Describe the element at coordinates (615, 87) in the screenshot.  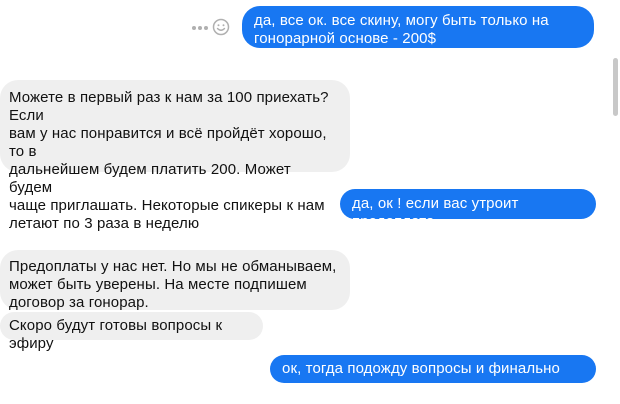
I see `scrollbar` at that location.